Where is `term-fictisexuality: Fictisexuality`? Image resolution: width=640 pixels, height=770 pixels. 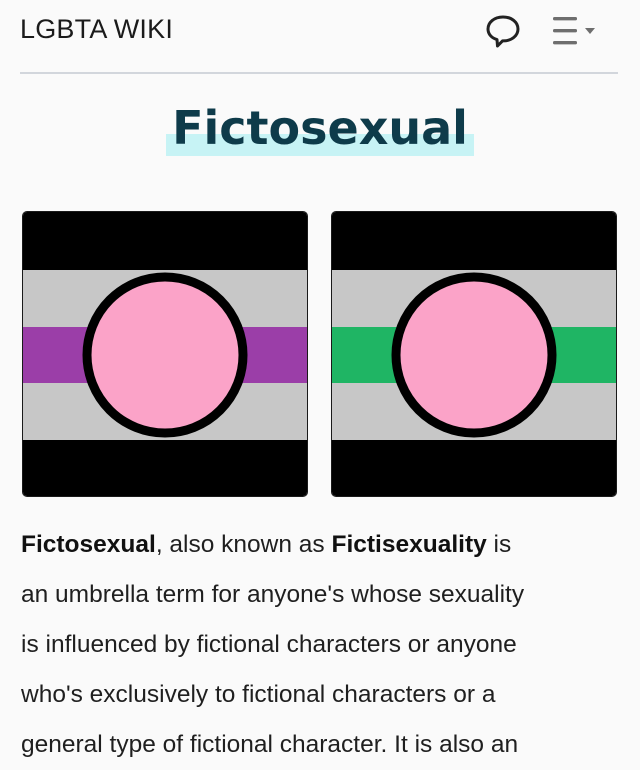 term-fictisexuality: Fictisexuality is located at coordinates (409, 544).